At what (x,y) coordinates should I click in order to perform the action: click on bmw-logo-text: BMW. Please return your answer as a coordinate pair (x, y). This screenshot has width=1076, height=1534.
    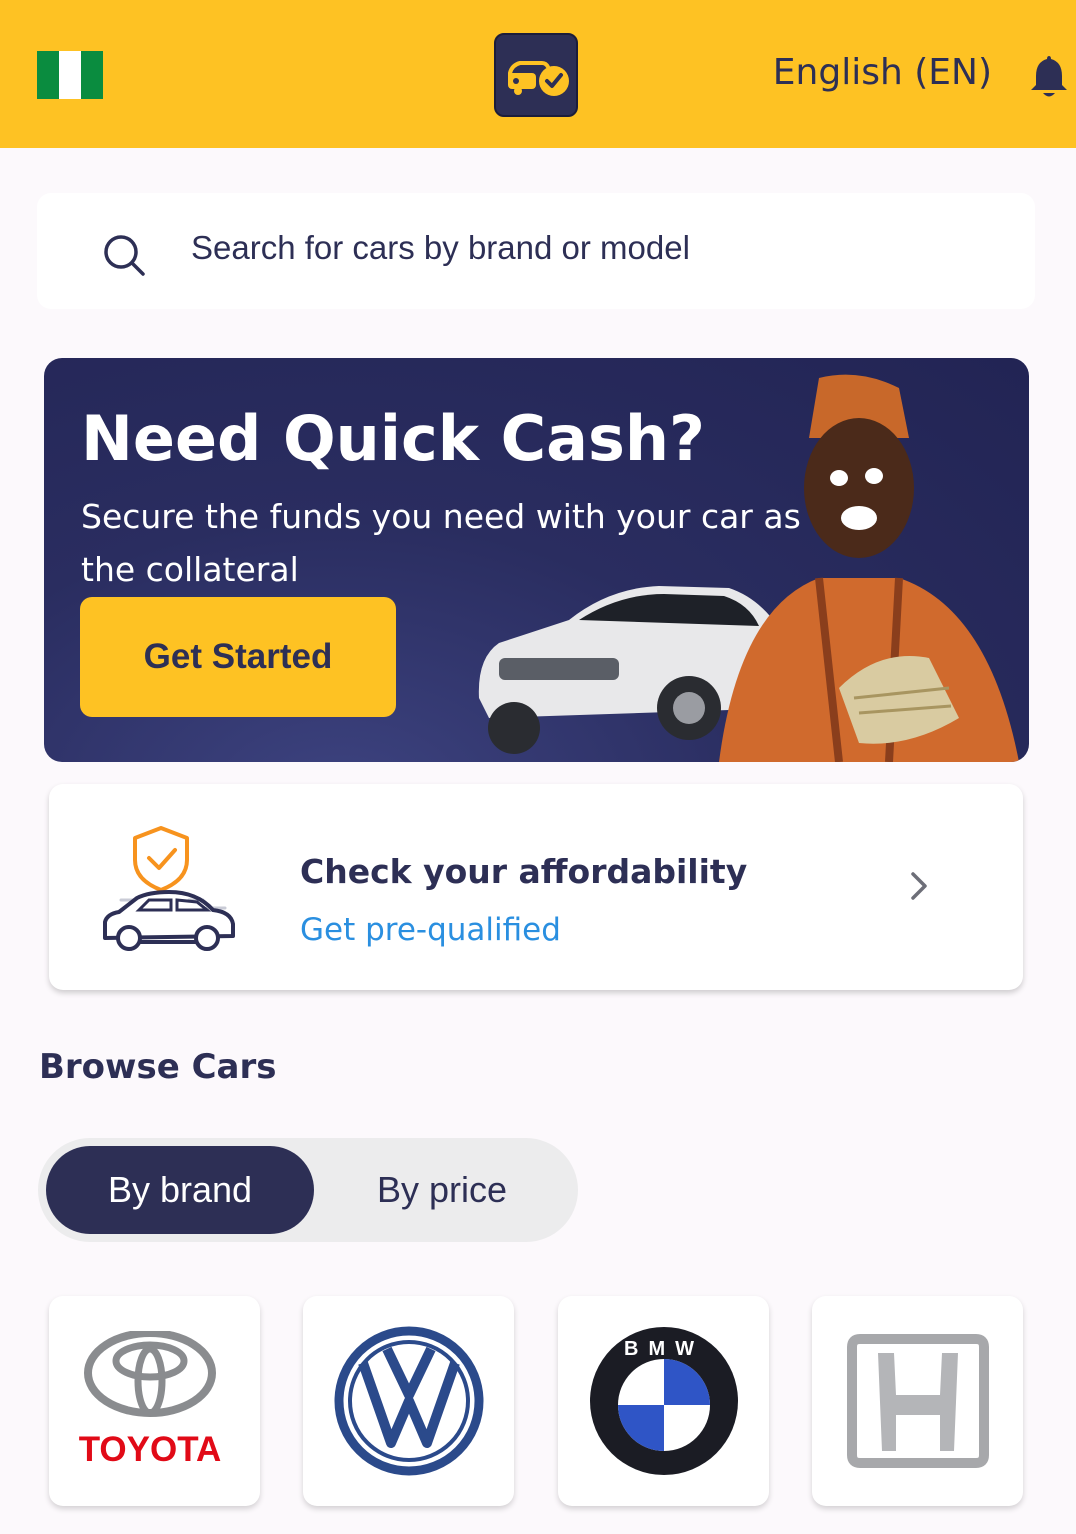
    Looking at the image, I should click on (664, 1349).